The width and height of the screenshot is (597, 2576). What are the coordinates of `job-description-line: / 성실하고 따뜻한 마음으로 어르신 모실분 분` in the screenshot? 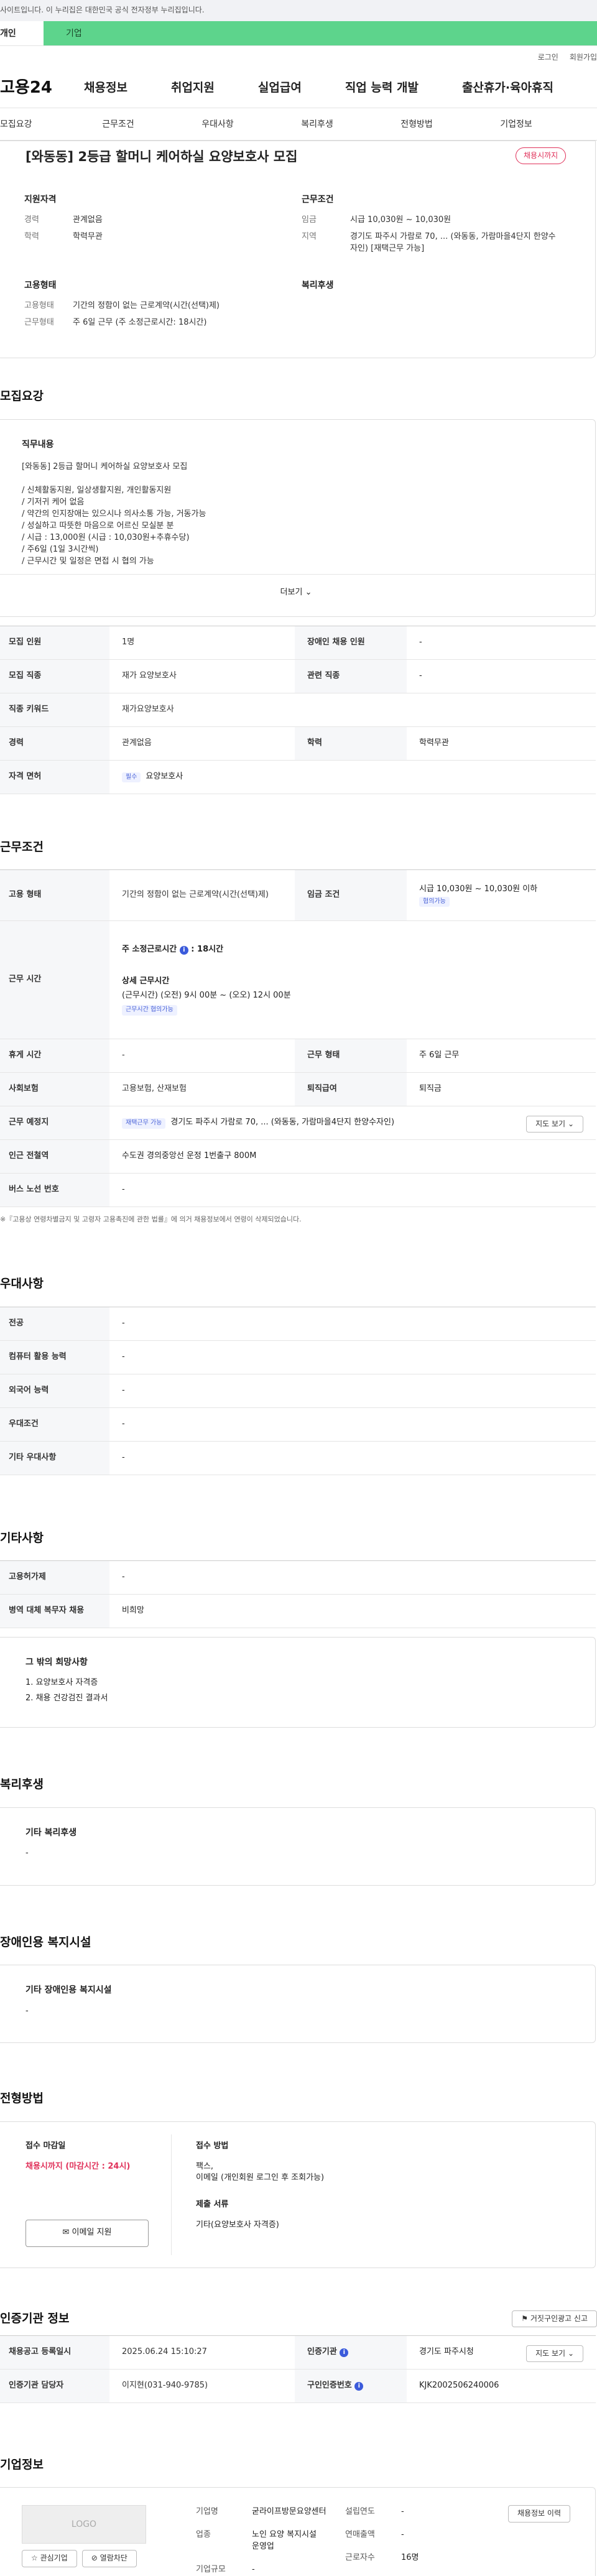 It's located at (98, 526).